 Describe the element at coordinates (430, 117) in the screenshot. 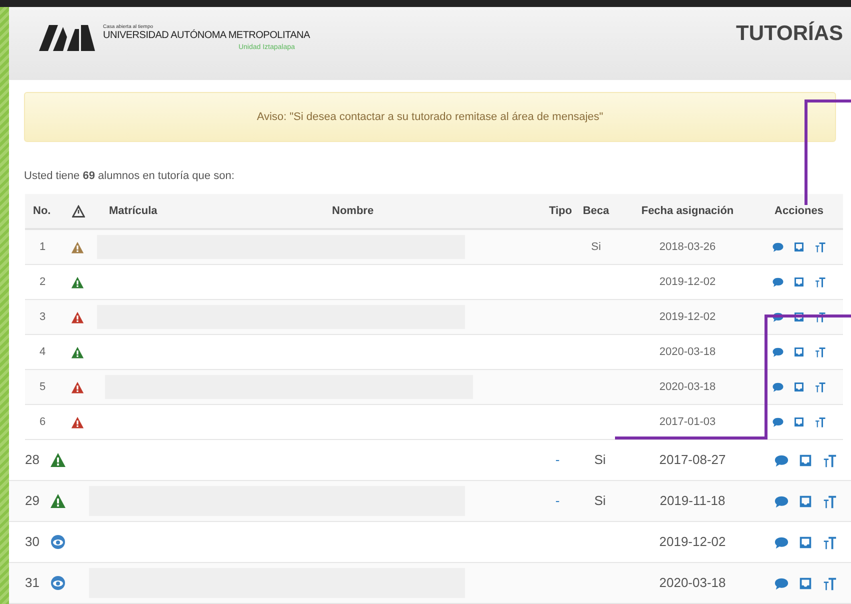

I see `notice-banner: Aviso: "Si desea contactar a su tutorado remitase al área de mensajes"` at that location.